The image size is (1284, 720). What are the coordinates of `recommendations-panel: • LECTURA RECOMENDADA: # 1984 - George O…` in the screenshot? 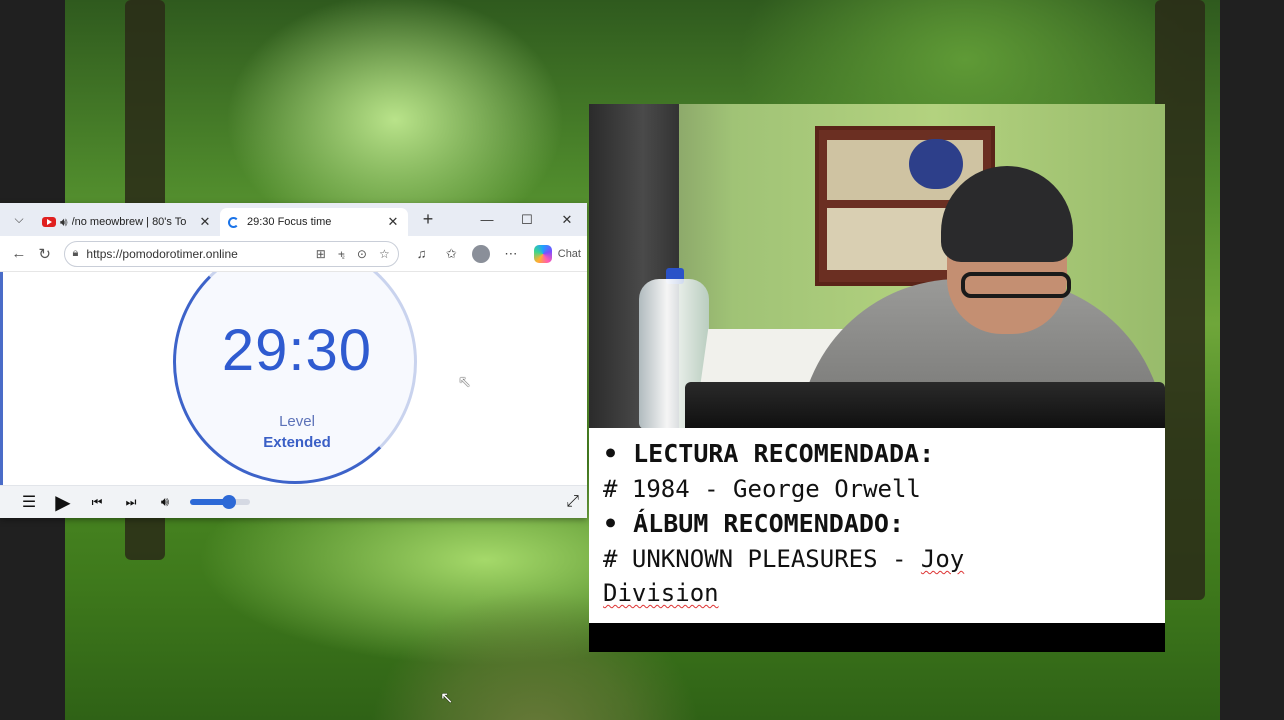 It's located at (877, 525).